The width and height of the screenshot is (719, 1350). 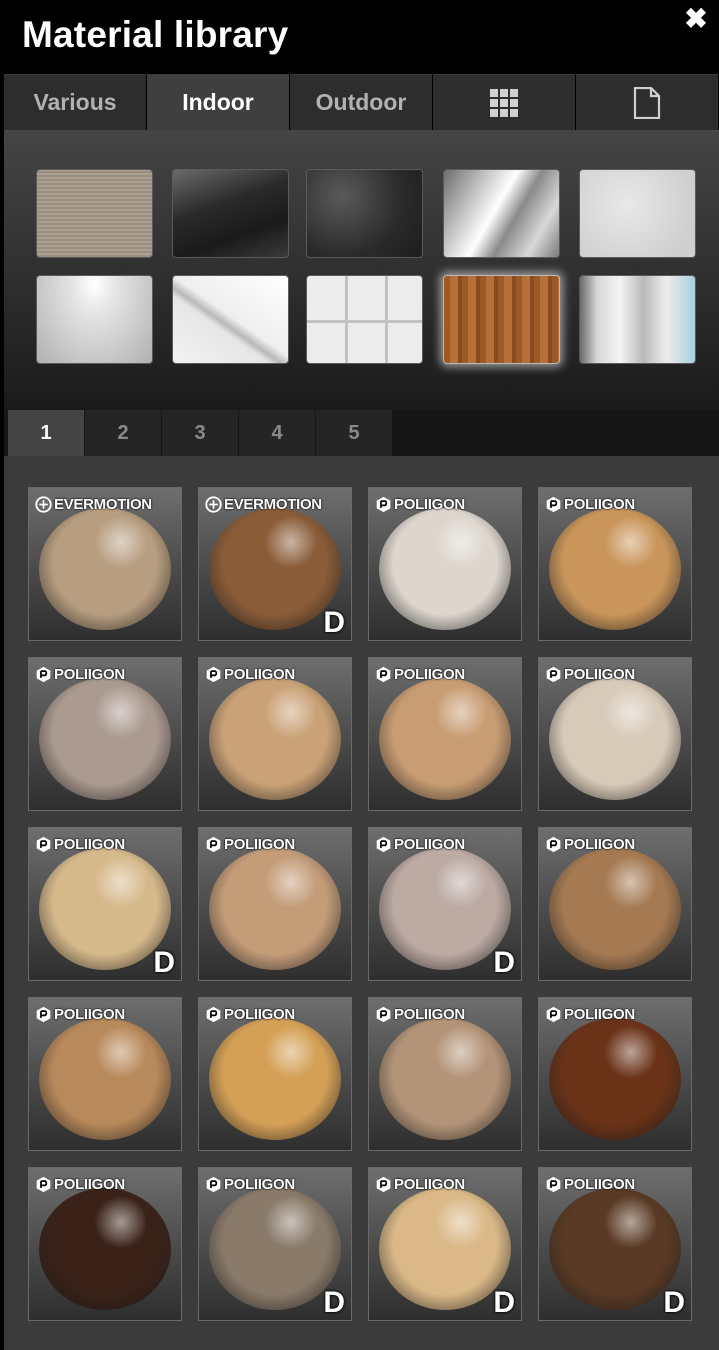 What do you see at coordinates (501, 319) in the screenshot?
I see `category-wood` at bounding box center [501, 319].